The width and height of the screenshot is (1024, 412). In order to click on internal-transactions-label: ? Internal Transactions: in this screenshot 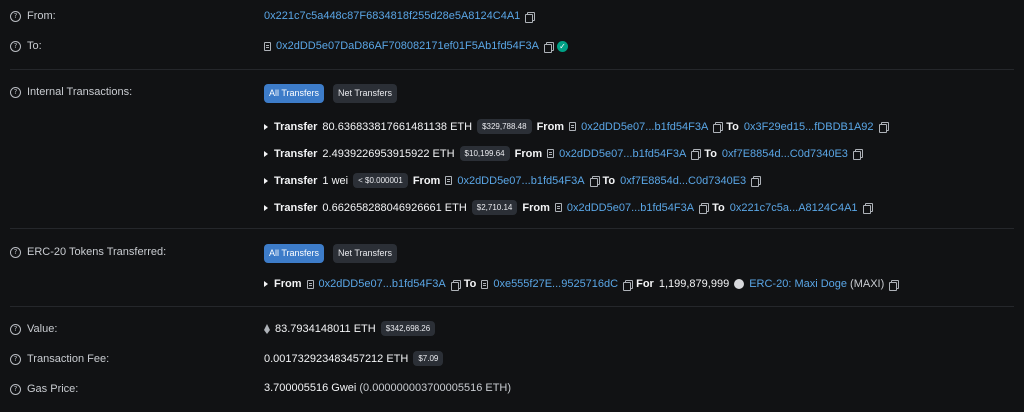, I will do `click(71, 92)`.